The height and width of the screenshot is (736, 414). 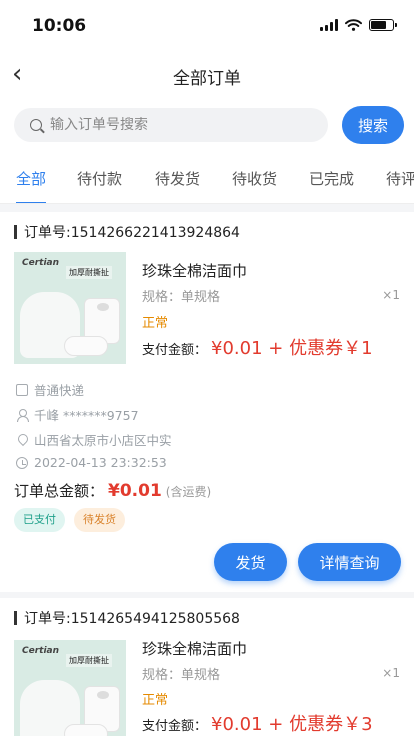 I want to click on status-icons, so click(x=358, y=25).